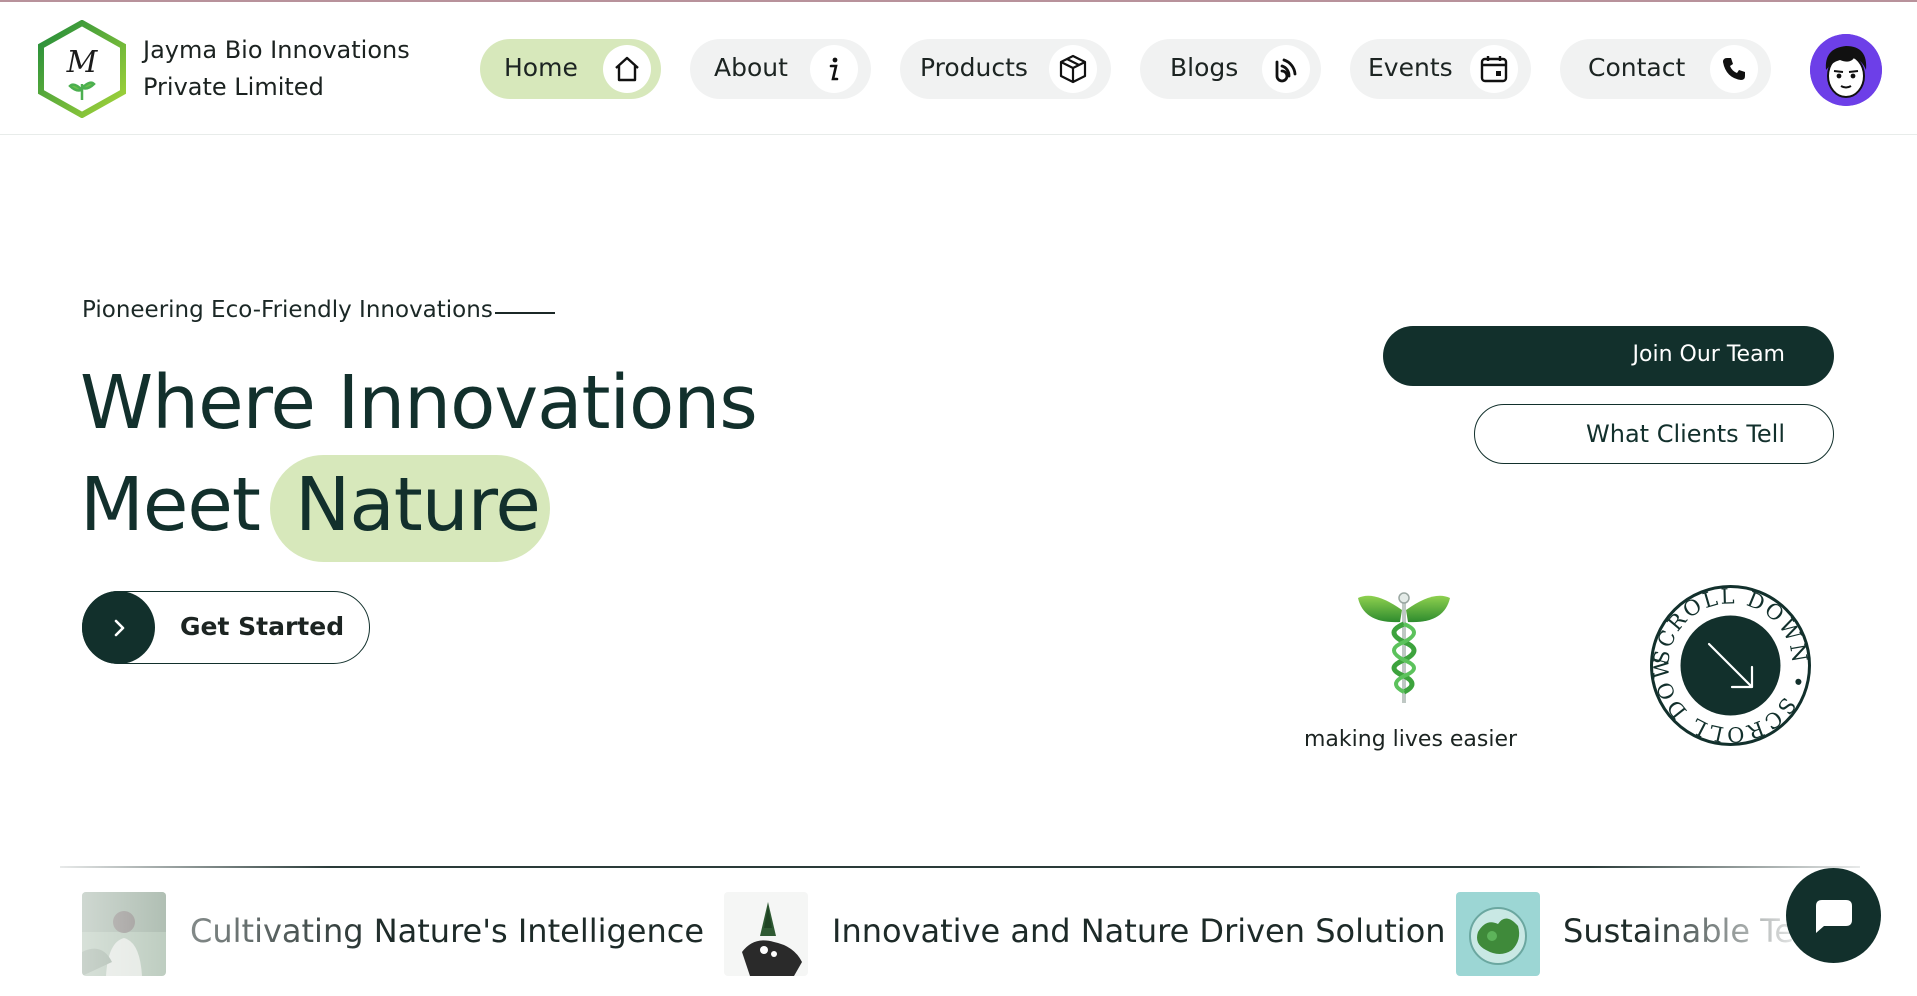 The image size is (1917, 996). What do you see at coordinates (118, 627) in the screenshot?
I see `chevron-right-icon` at bounding box center [118, 627].